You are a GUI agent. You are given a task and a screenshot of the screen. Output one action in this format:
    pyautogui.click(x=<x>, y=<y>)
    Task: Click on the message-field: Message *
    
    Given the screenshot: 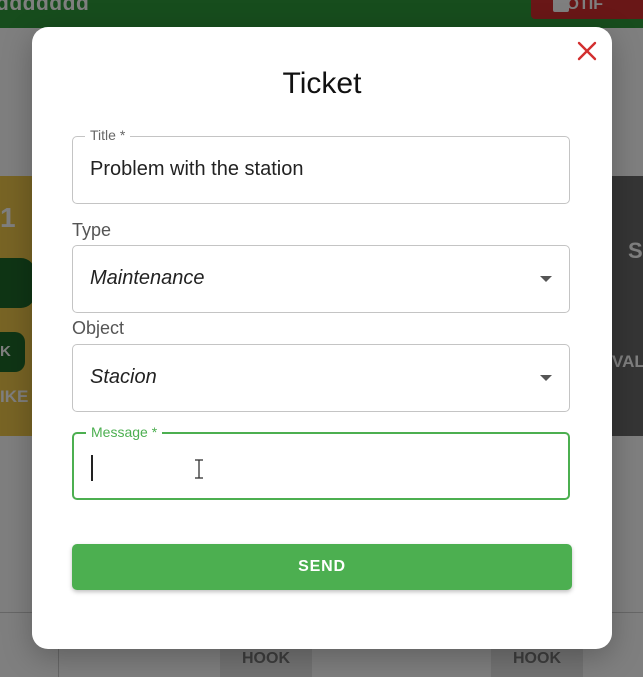 What is the action you would take?
    pyautogui.click(x=321, y=462)
    